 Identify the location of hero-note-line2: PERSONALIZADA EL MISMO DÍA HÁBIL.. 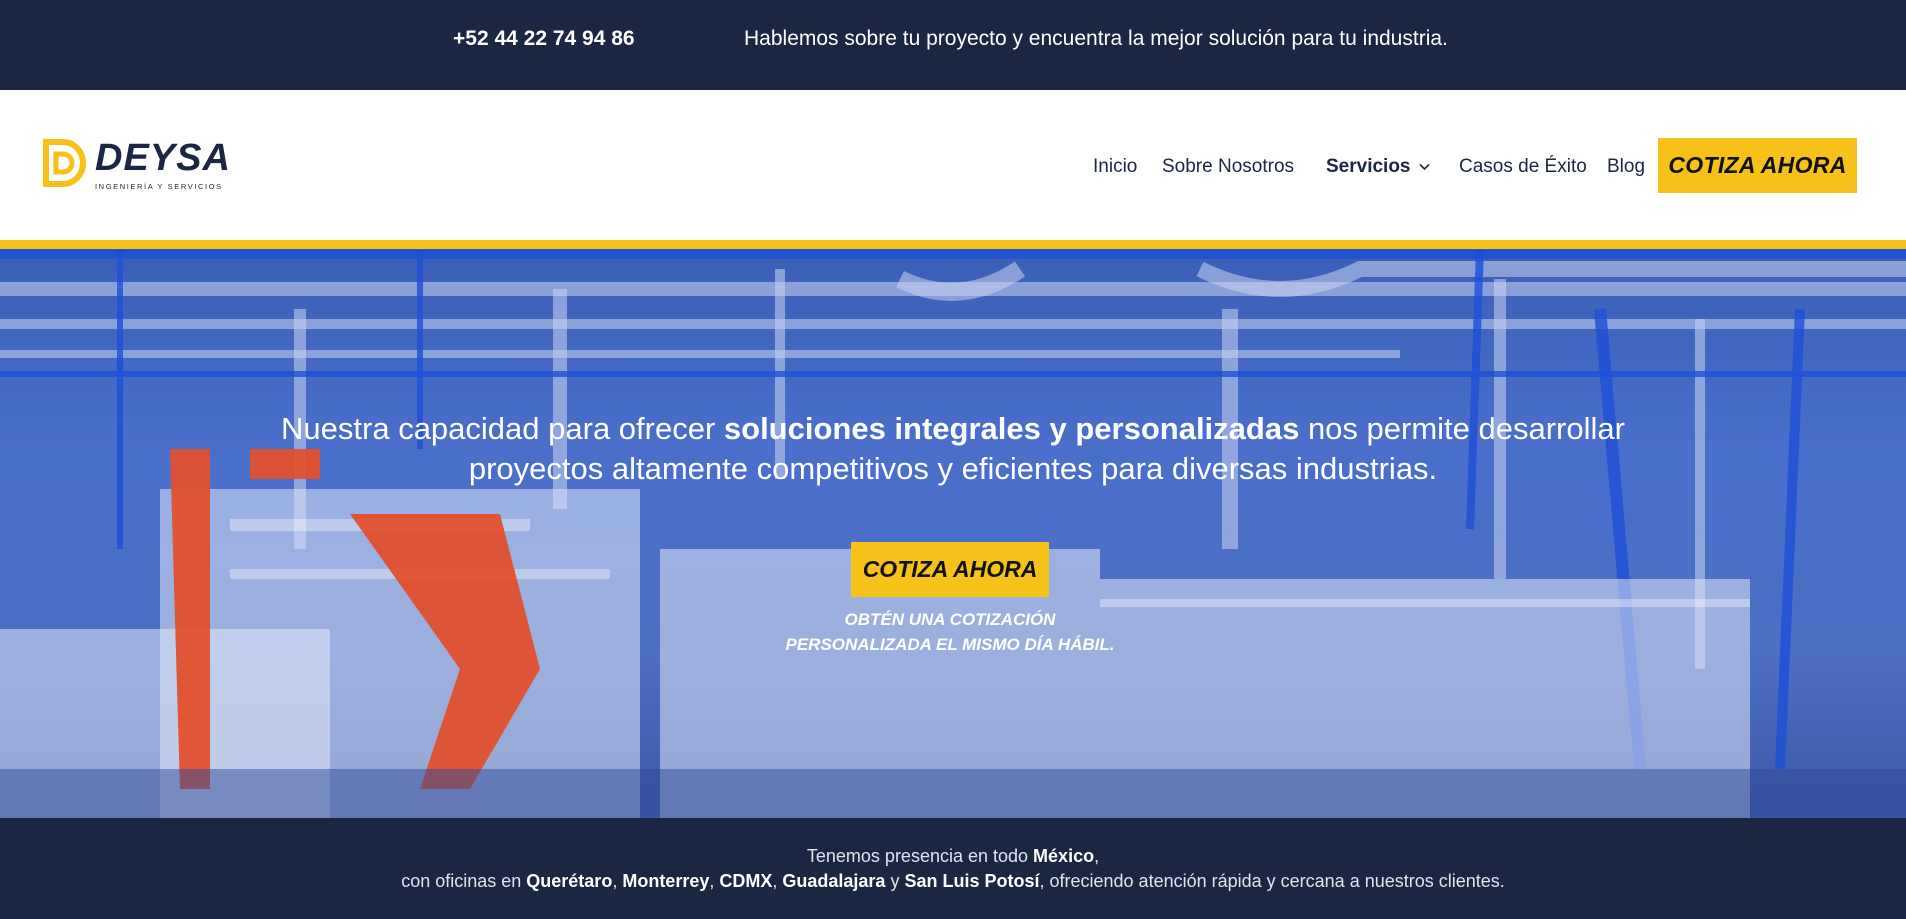
(950, 644).